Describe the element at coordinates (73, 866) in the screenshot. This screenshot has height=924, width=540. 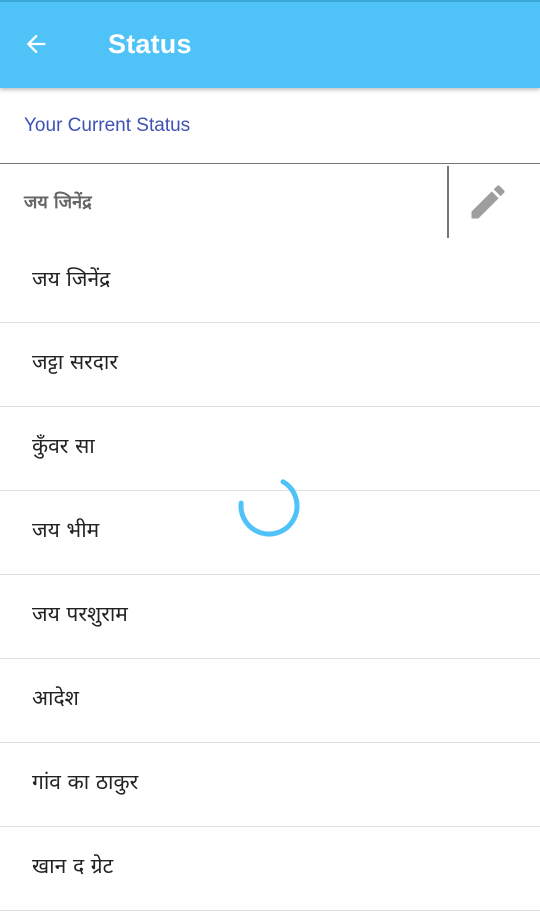
I see `list-item-label: खान द ग्रेट` at that location.